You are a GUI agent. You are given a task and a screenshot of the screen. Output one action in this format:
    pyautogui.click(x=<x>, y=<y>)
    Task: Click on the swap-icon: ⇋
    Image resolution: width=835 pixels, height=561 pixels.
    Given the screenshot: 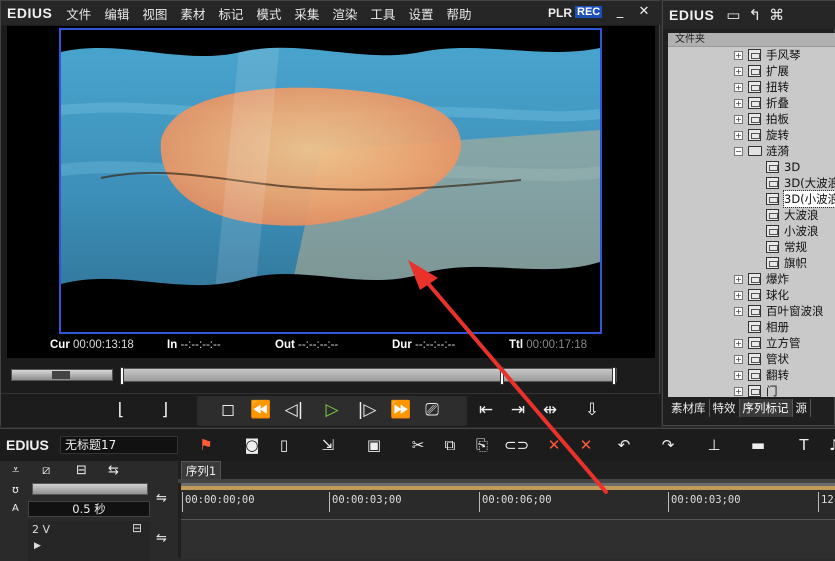 What is the action you would take?
    pyautogui.click(x=161, y=498)
    